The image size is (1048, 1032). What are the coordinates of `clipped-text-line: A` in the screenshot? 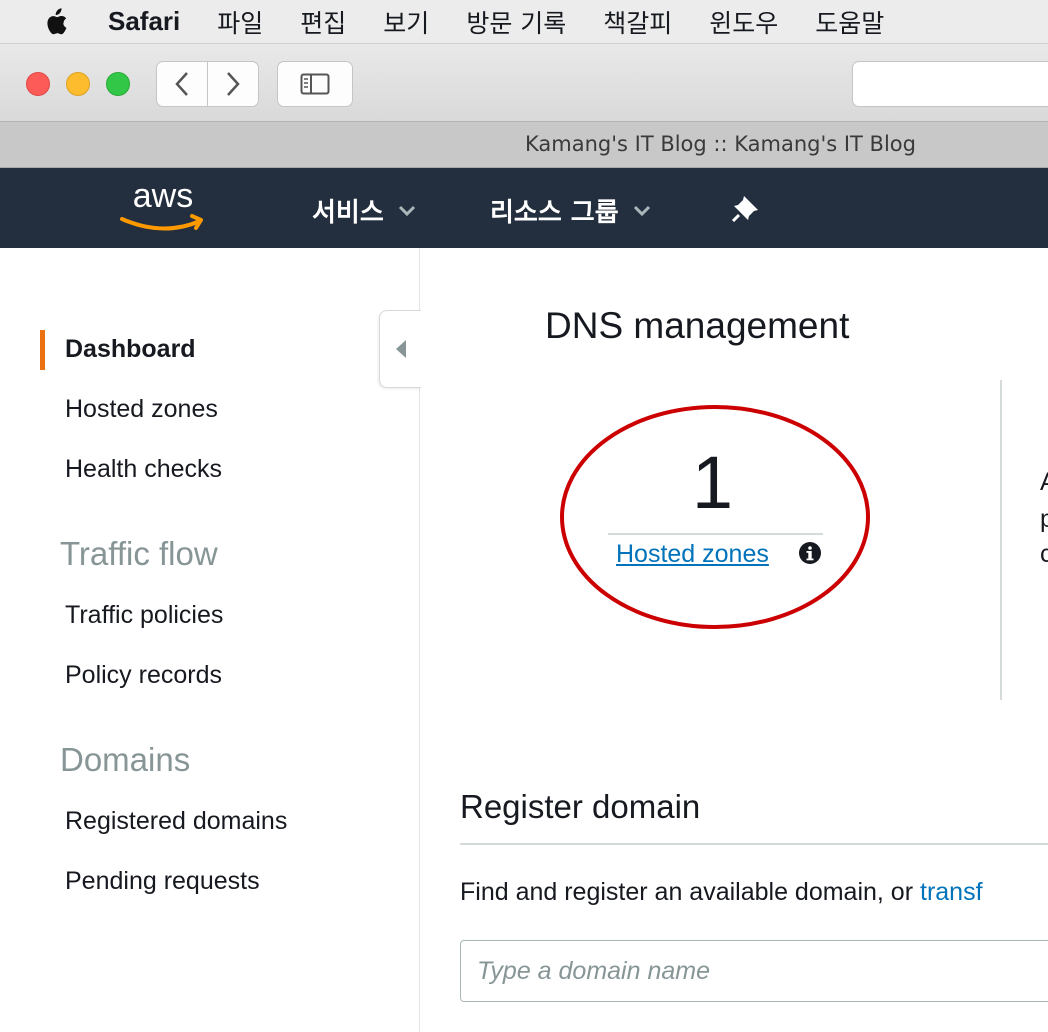 It's located at (1044, 482).